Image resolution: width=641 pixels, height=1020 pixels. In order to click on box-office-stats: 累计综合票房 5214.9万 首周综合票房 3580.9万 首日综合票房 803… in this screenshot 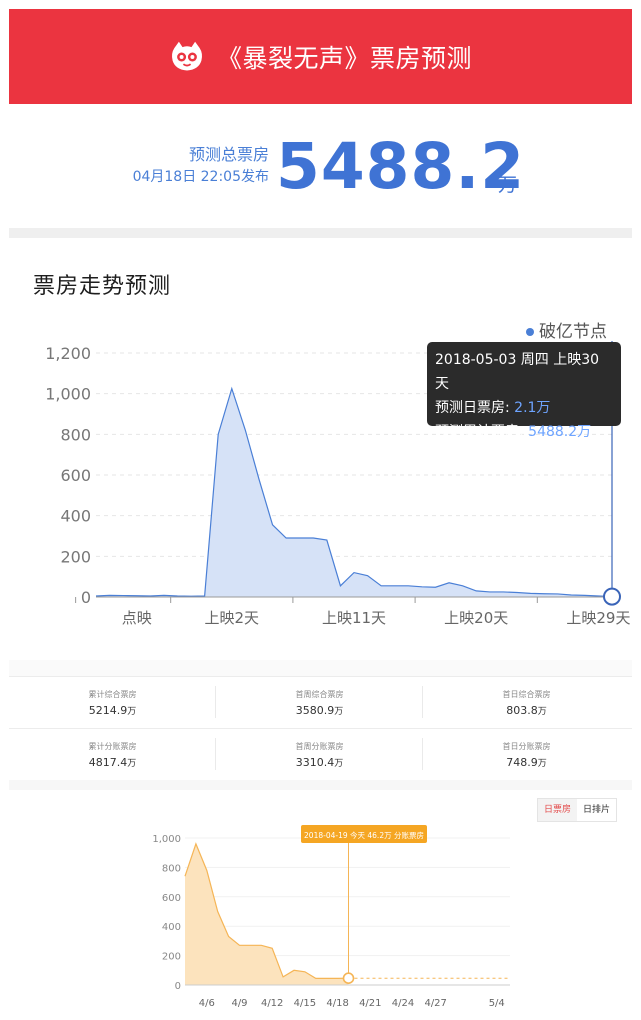, I will do `click(320, 728)`.